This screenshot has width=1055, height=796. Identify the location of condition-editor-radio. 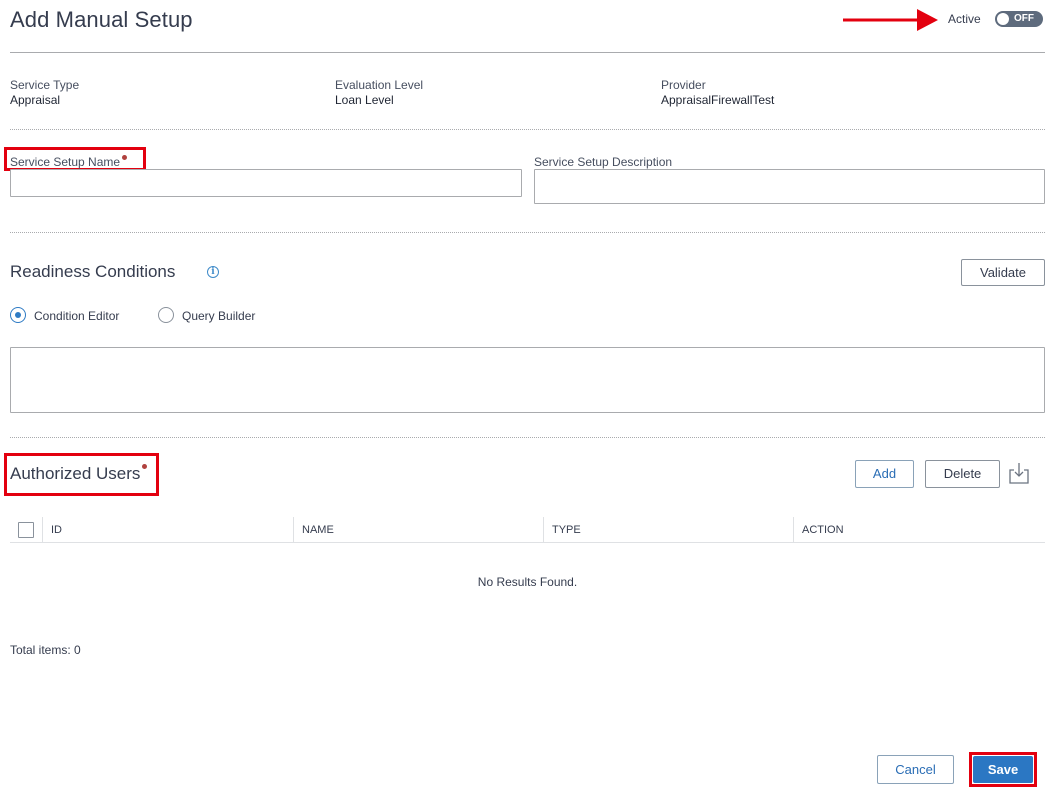
(18, 315).